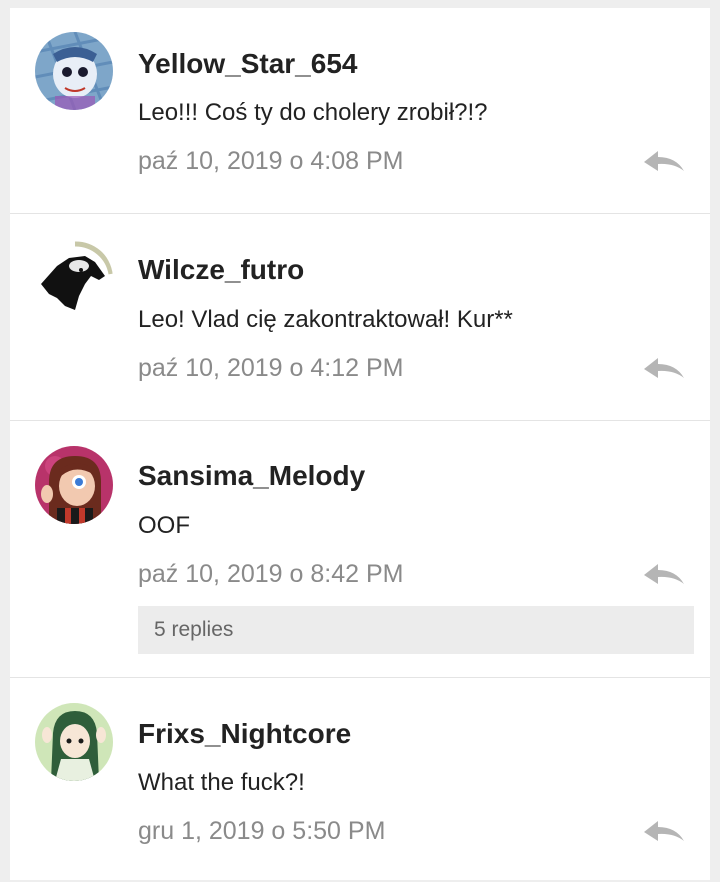 Image resolution: width=720 pixels, height=882 pixels. Describe the element at coordinates (221, 270) in the screenshot. I see `comment-username: Wilcze_futro` at that location.